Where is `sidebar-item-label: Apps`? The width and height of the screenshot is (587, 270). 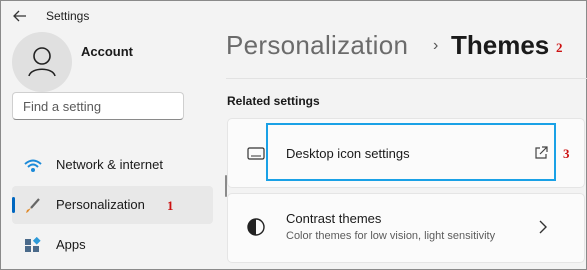
sidebar-item-label: Apps is located at coordinates (71, 244).